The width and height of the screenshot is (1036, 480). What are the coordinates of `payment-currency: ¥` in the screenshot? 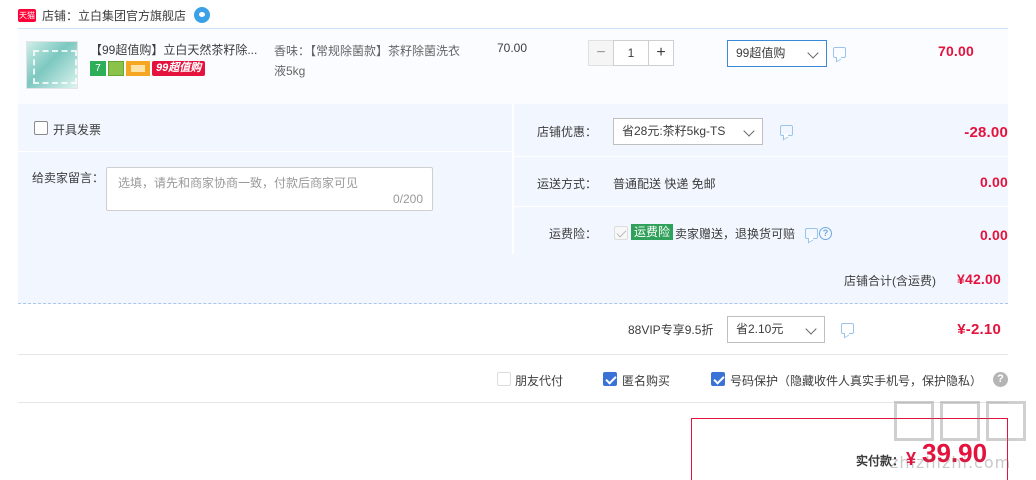 It's located at (911, 459).